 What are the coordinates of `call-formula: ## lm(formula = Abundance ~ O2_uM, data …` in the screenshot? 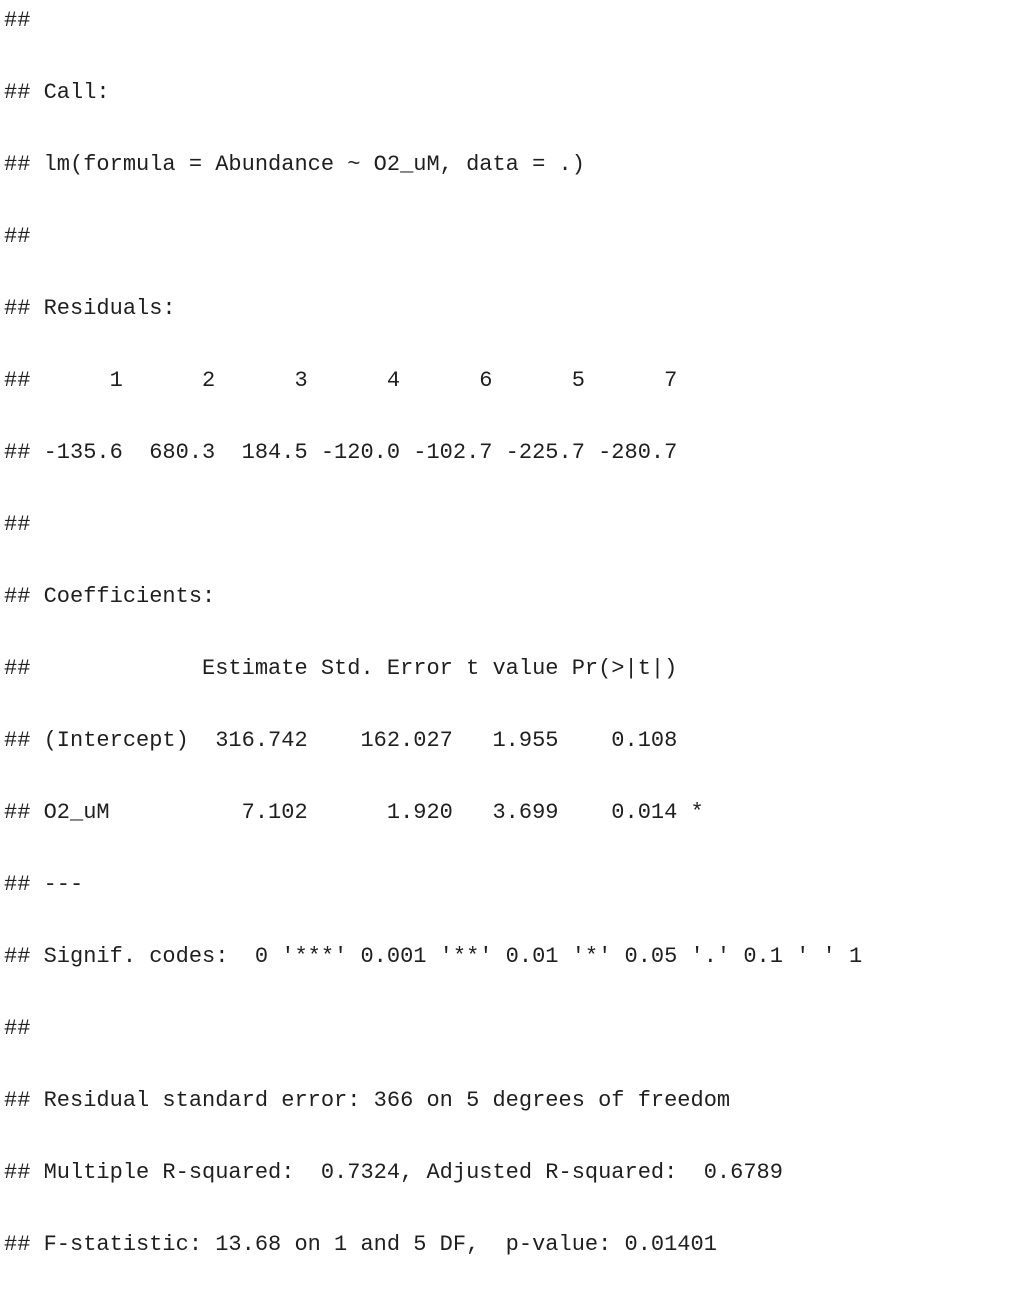 It's located at (294, 164).